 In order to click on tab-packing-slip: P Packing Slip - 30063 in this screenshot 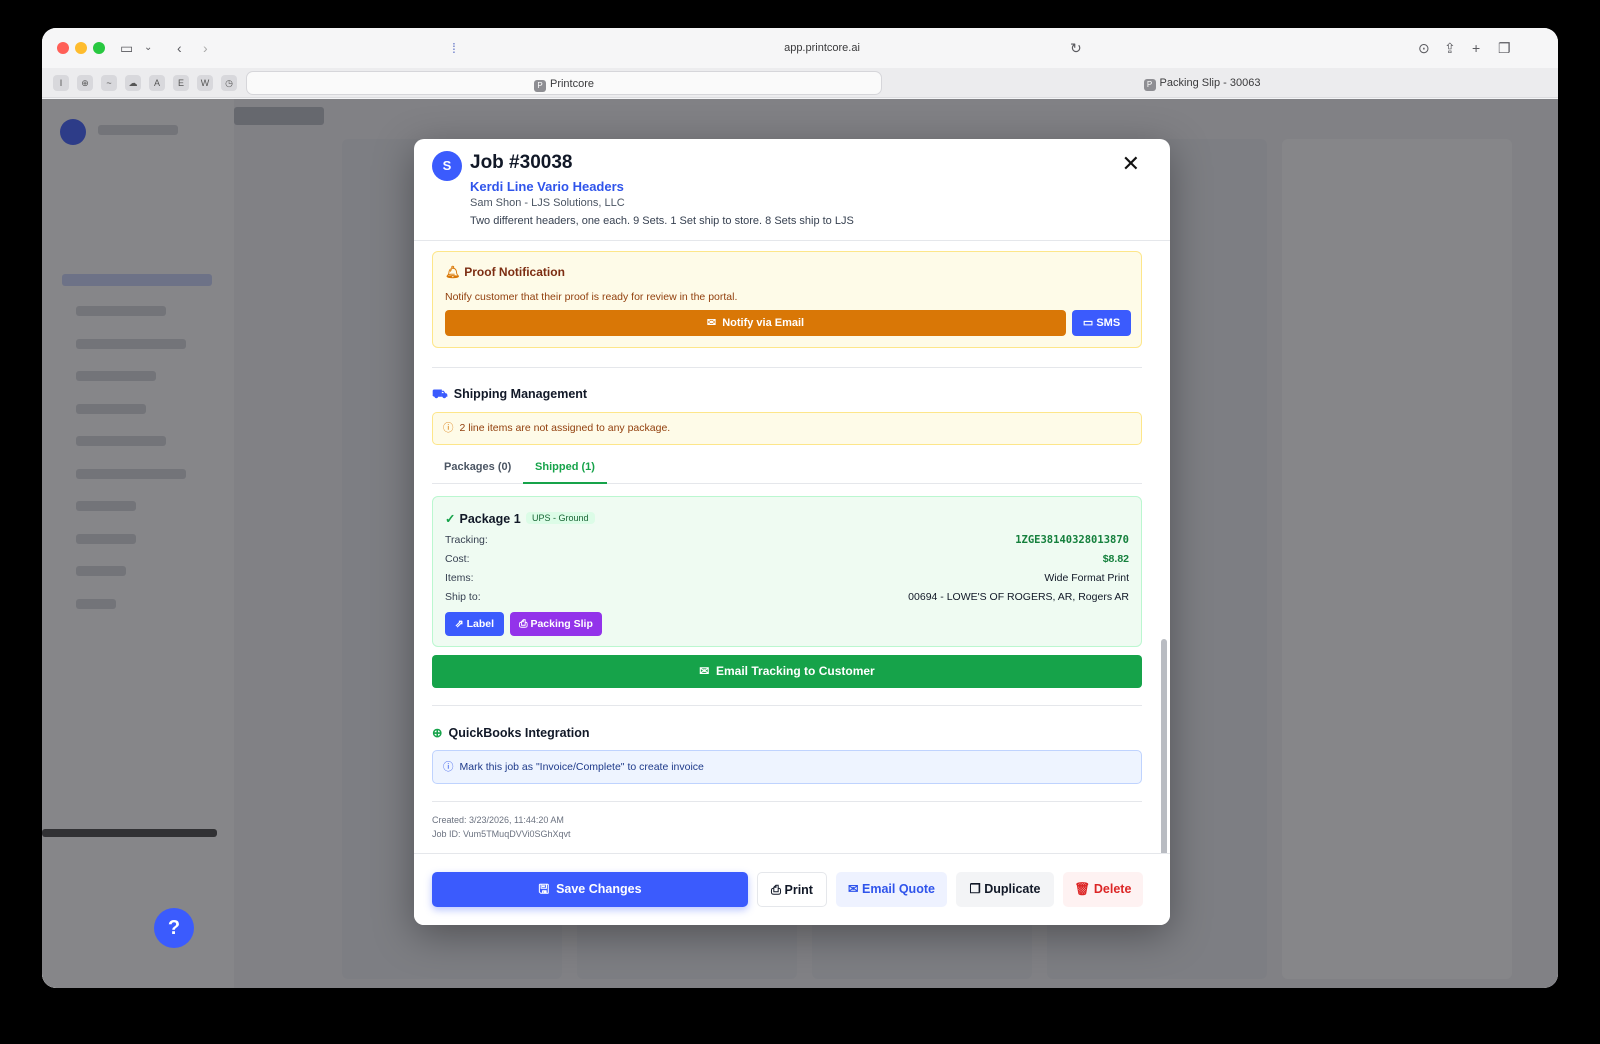, I will do `click(1202, 83)`.